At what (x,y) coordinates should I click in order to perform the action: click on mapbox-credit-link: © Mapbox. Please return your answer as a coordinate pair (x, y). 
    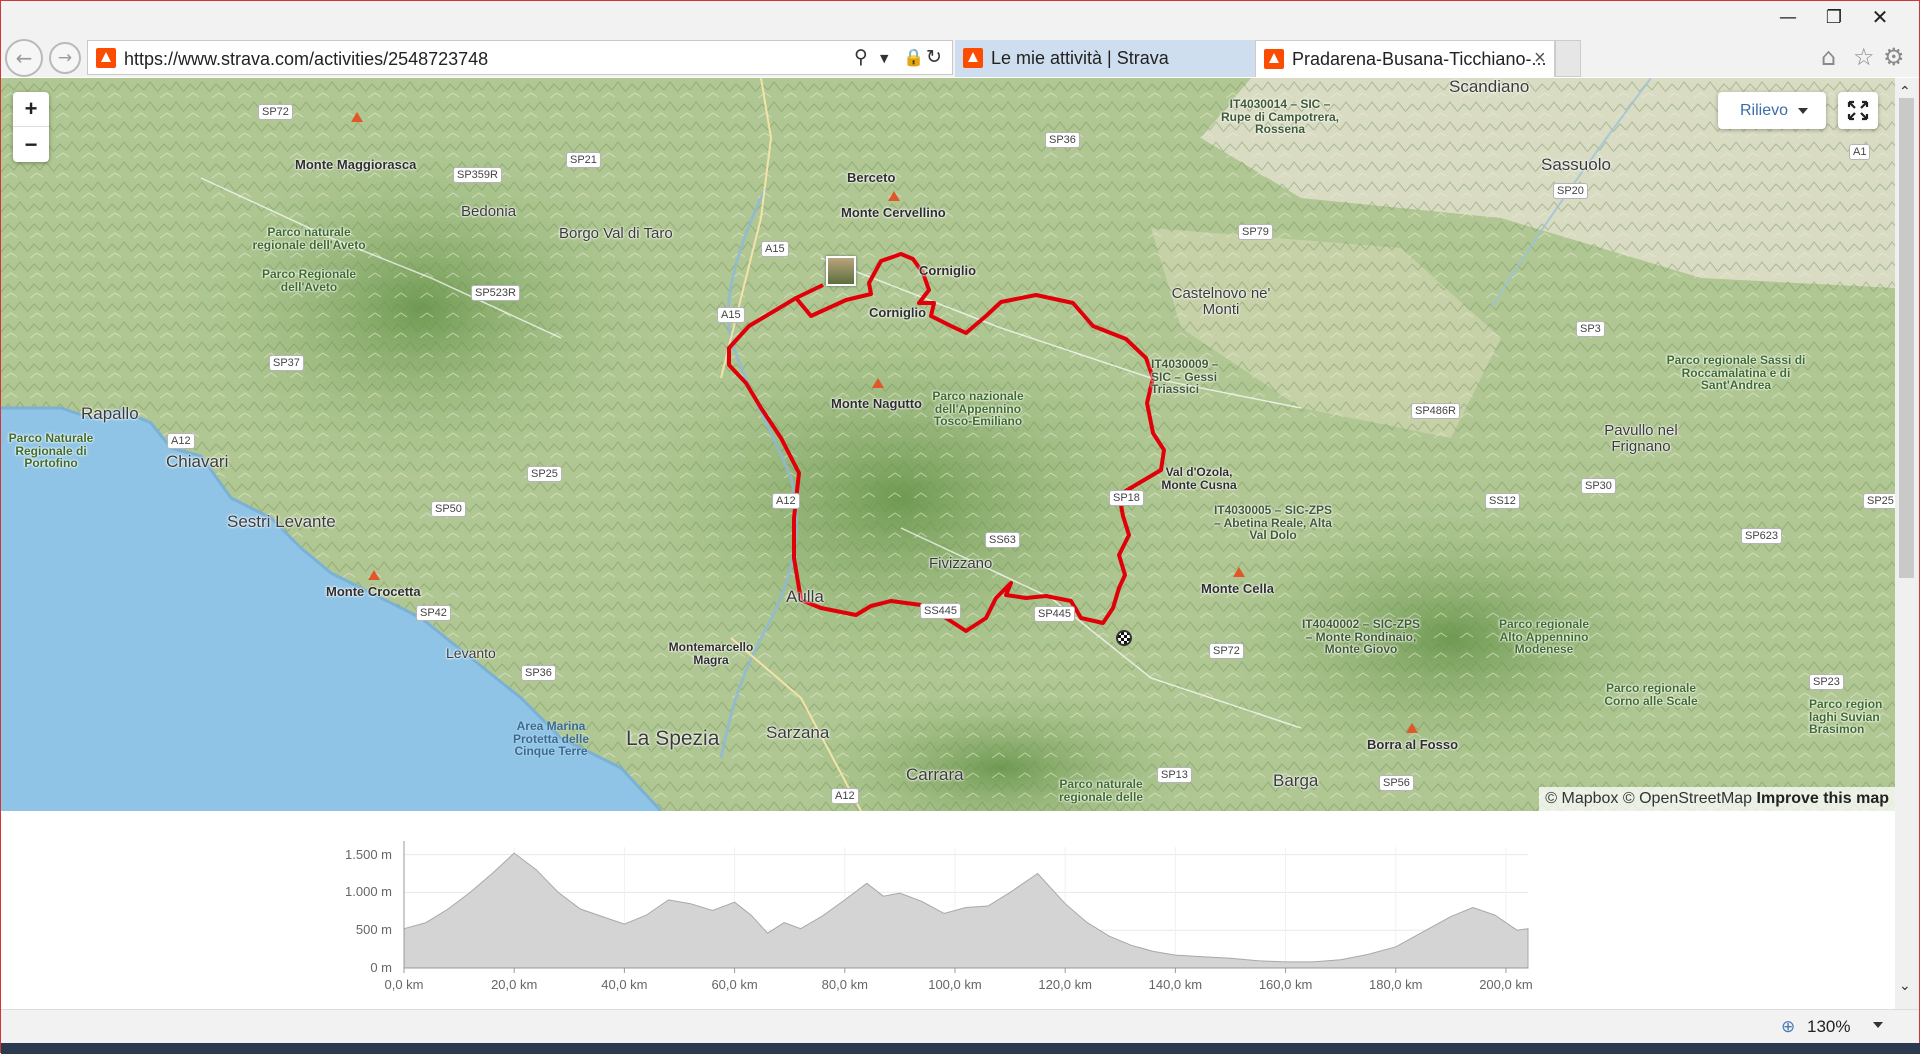
    Looking at the image, I should click on (1581, 798).